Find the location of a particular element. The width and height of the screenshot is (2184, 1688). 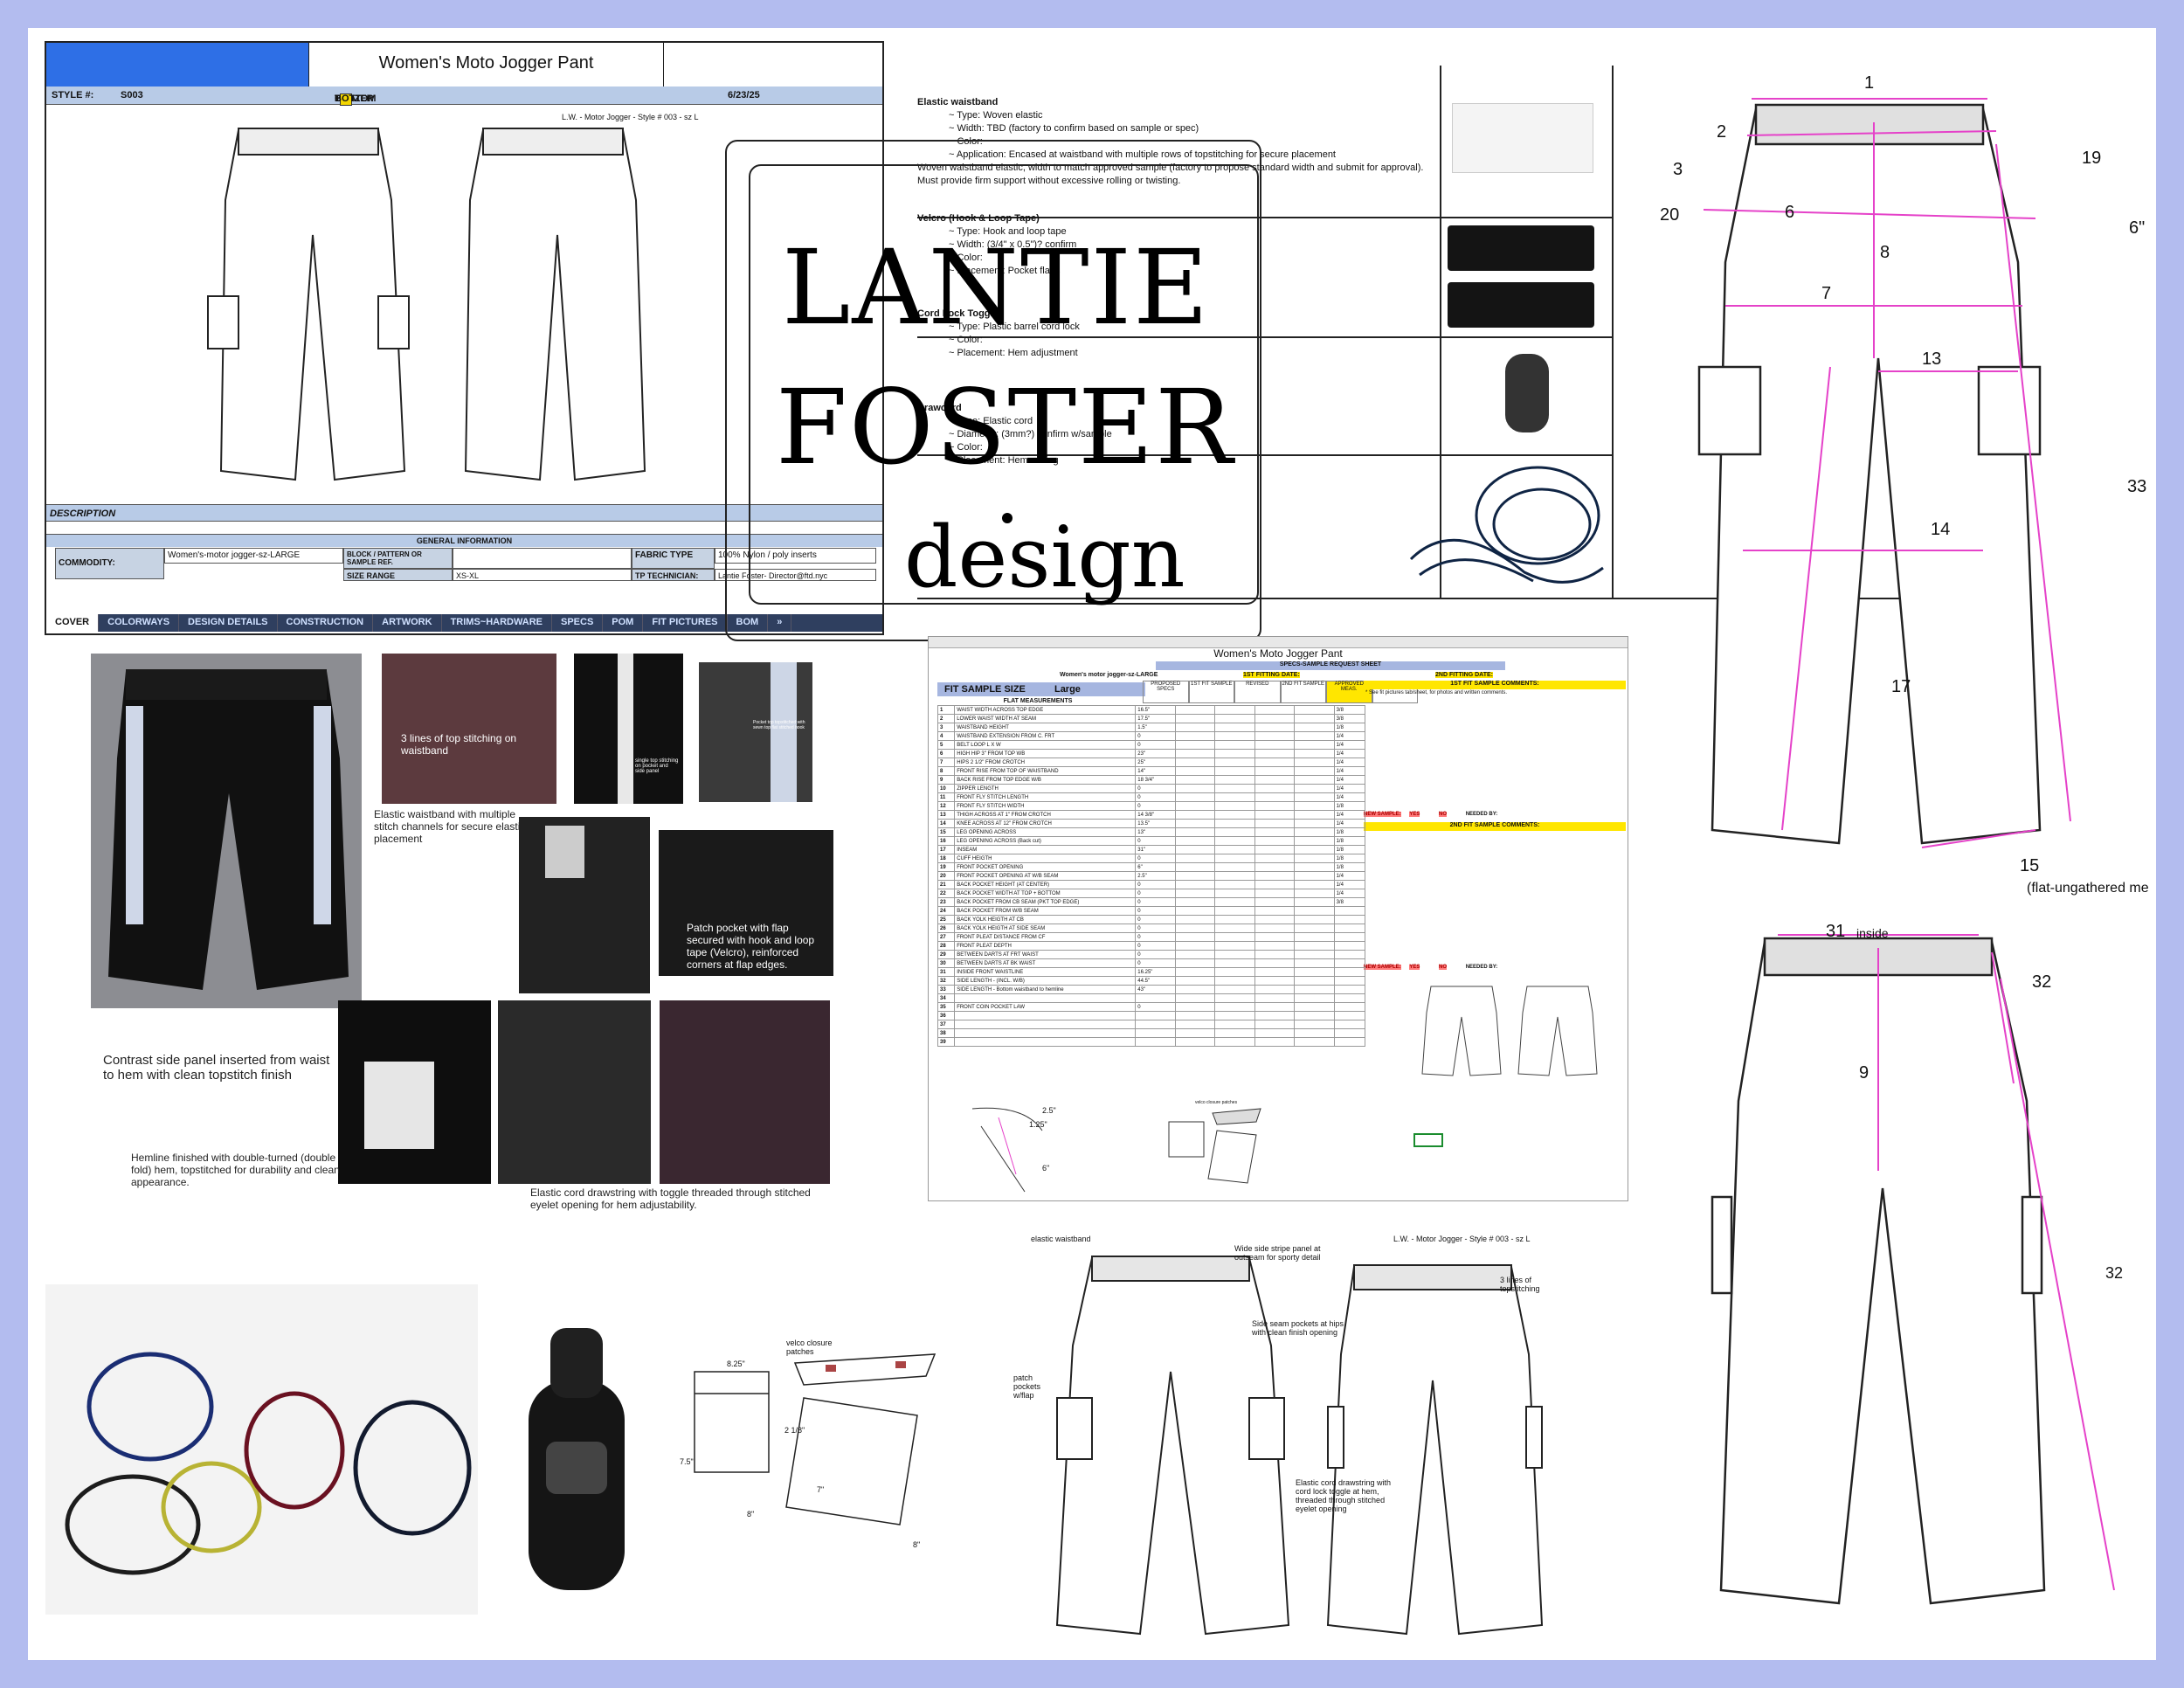

table-cell: 16.5" is located at coordinates (1155, 710).